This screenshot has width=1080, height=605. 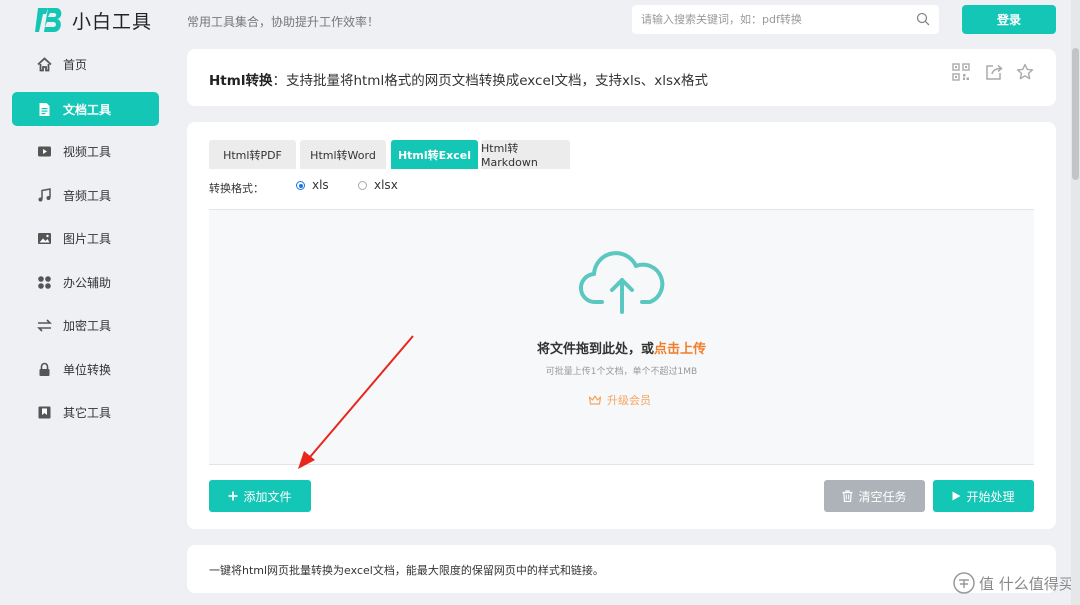 I want to click on description-text: 一键将html网页批量转换为excel文档，能最大限度的保留网页中的样式和链接。, so click(x=406, y=570).